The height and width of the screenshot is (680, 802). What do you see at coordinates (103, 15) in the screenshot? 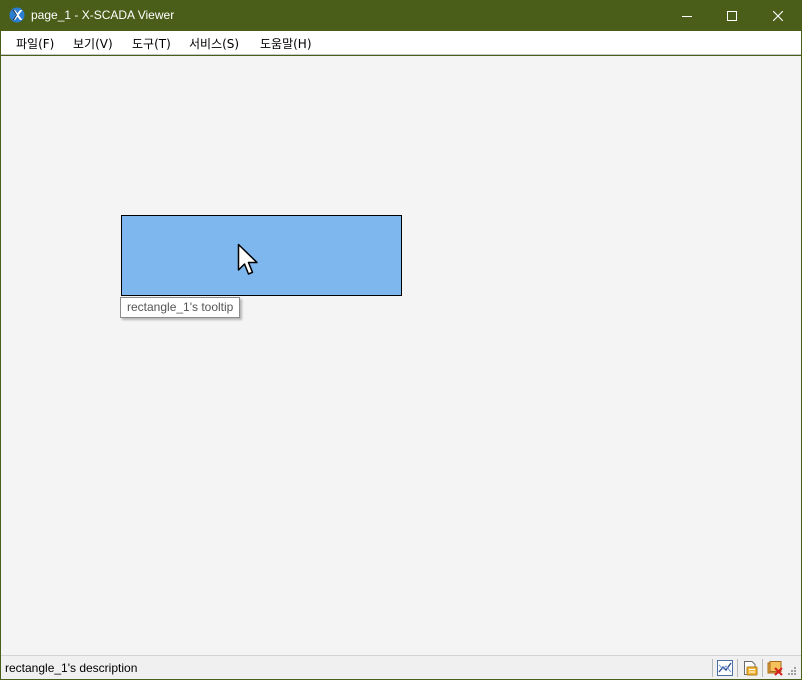
I see `window-title: page_1 - X-SCADA Viewer` at bounding box center [103, 15].